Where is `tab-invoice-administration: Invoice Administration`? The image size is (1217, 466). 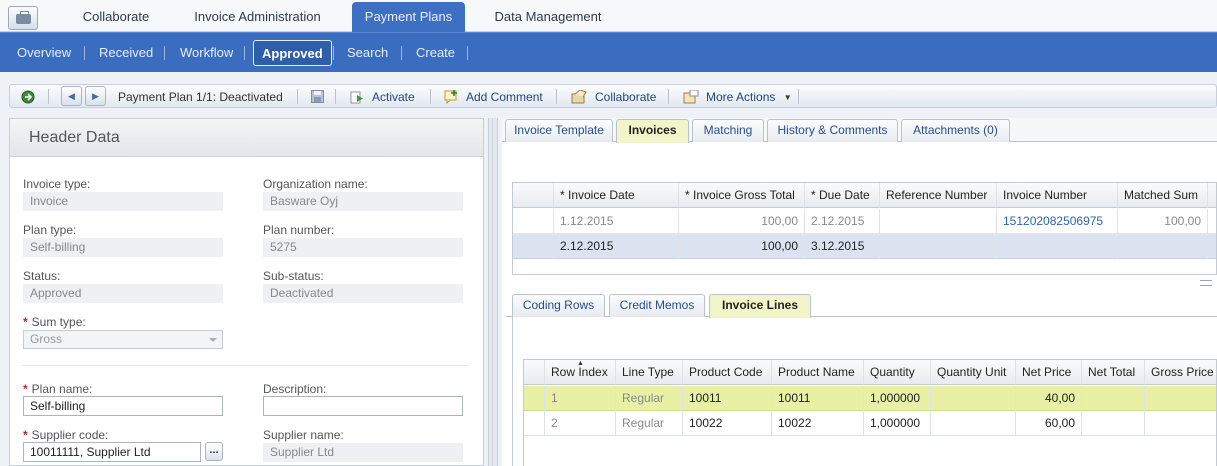
tab-invoice-administration: Invoice Administration is located at coordinates (257, 17).